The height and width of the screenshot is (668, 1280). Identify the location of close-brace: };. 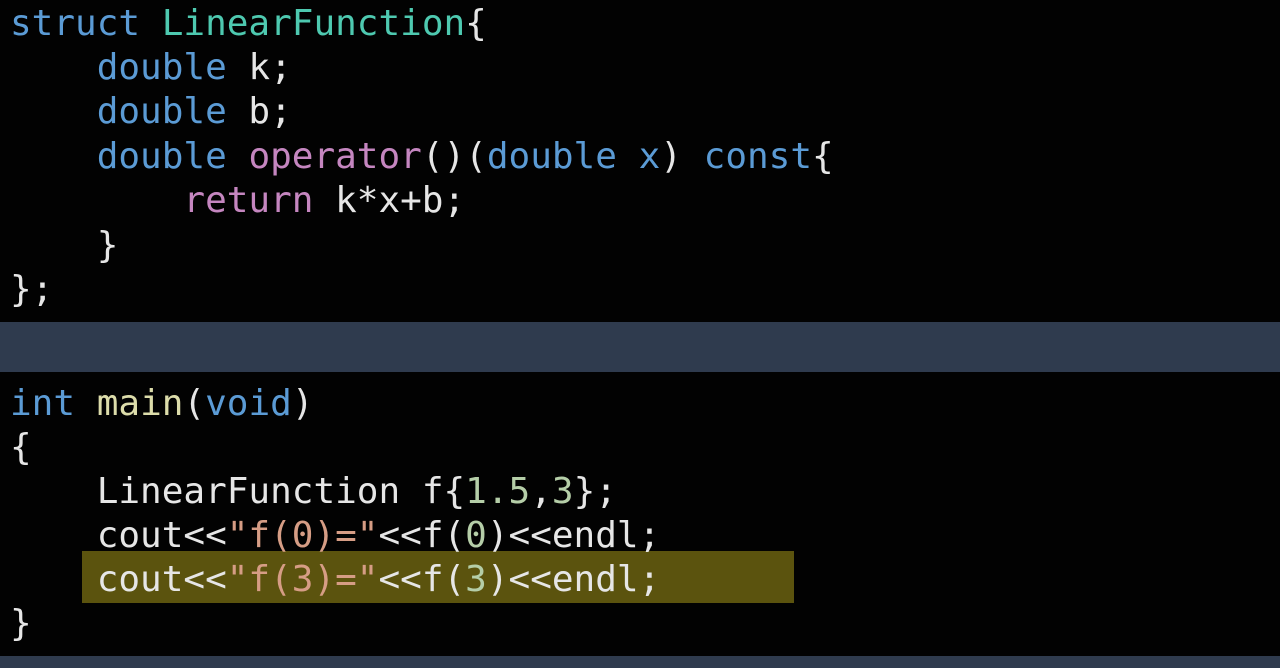
(32, 289).